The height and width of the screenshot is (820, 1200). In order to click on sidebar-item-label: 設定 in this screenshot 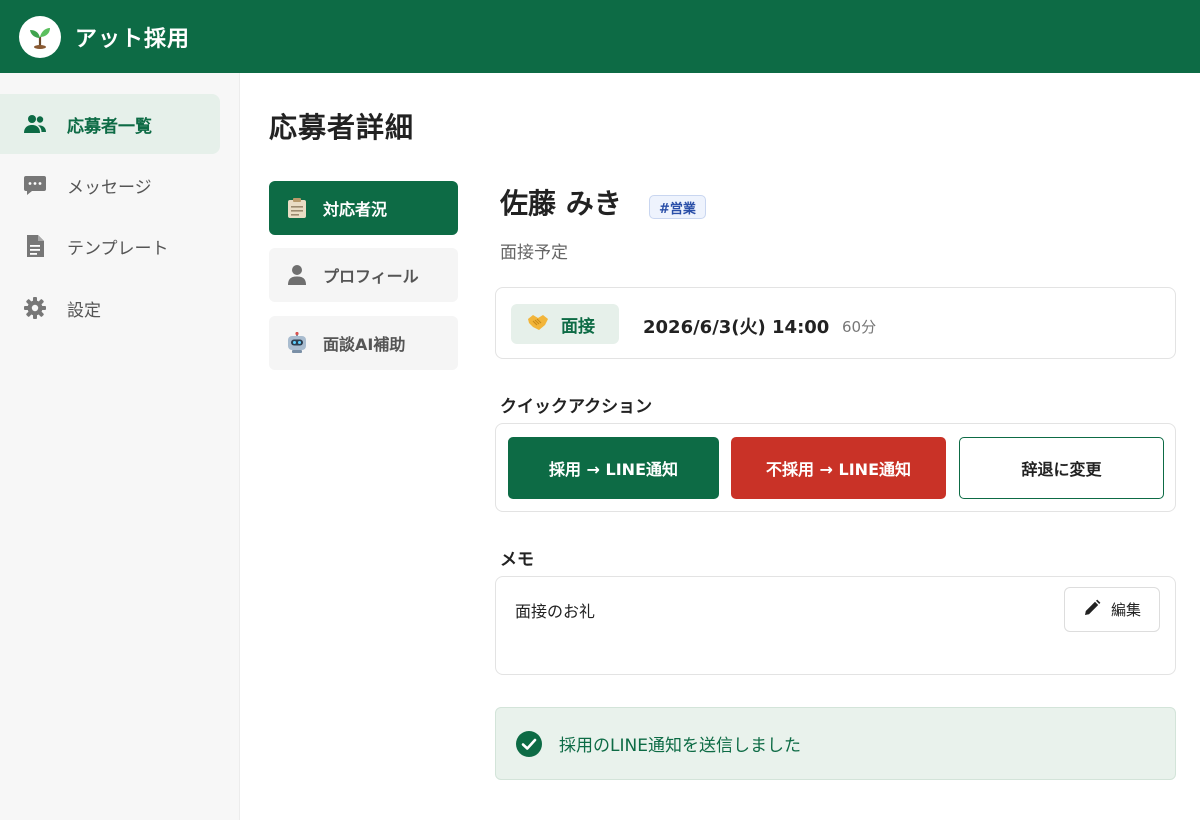, I will do `click(84, 310)`.